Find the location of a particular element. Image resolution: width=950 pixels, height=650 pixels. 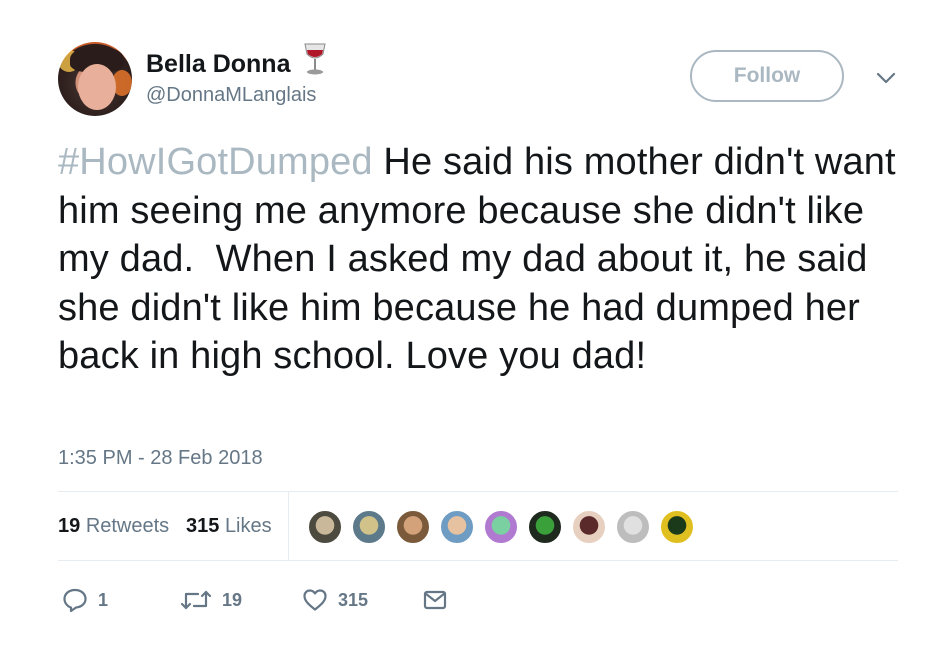

stats-divider is located at coordinates (288, 526).